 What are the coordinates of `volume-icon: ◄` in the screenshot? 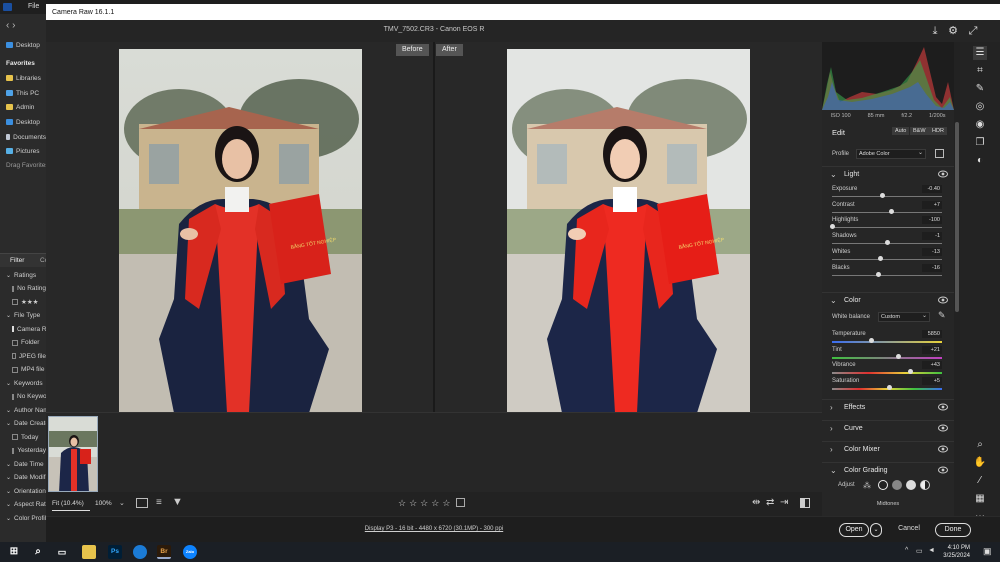 It's located at (931, 550).